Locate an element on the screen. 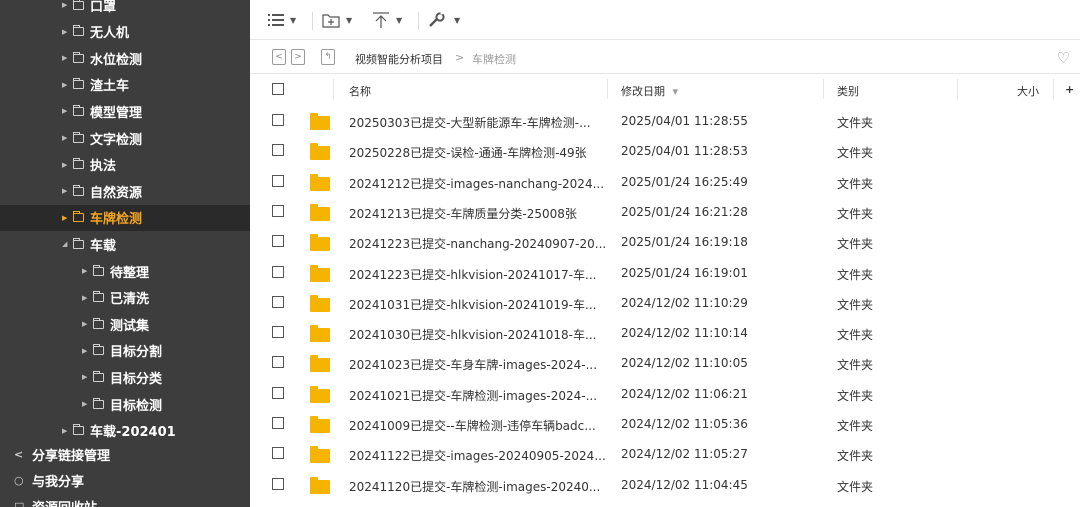 The height and width of the screenshot is (507, 1080). tree-item: ▶ 目标检测 is located at coordinates (125, 404).